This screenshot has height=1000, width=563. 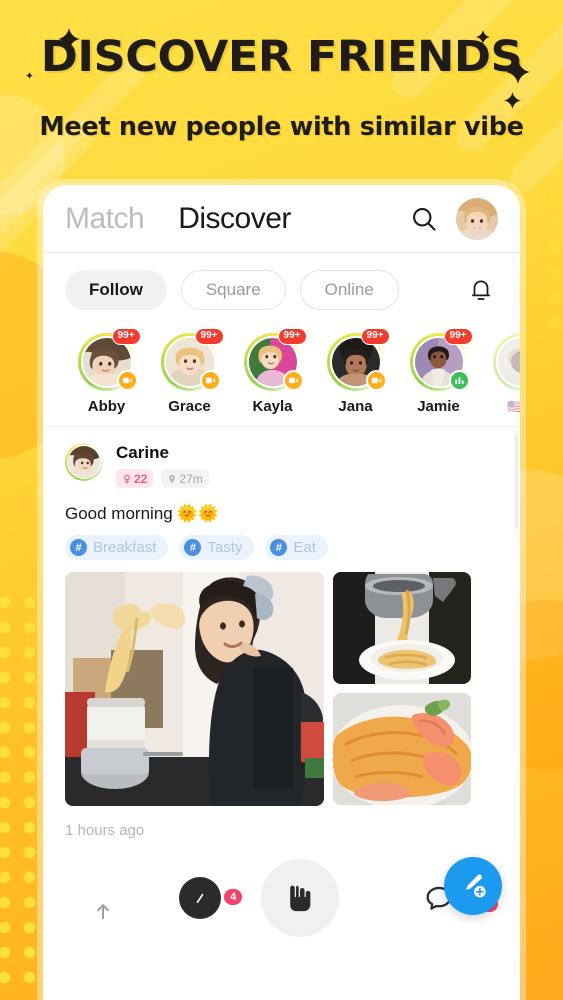 I want to click on story-item: 99+ Jamie, so click(x=438, y=371).